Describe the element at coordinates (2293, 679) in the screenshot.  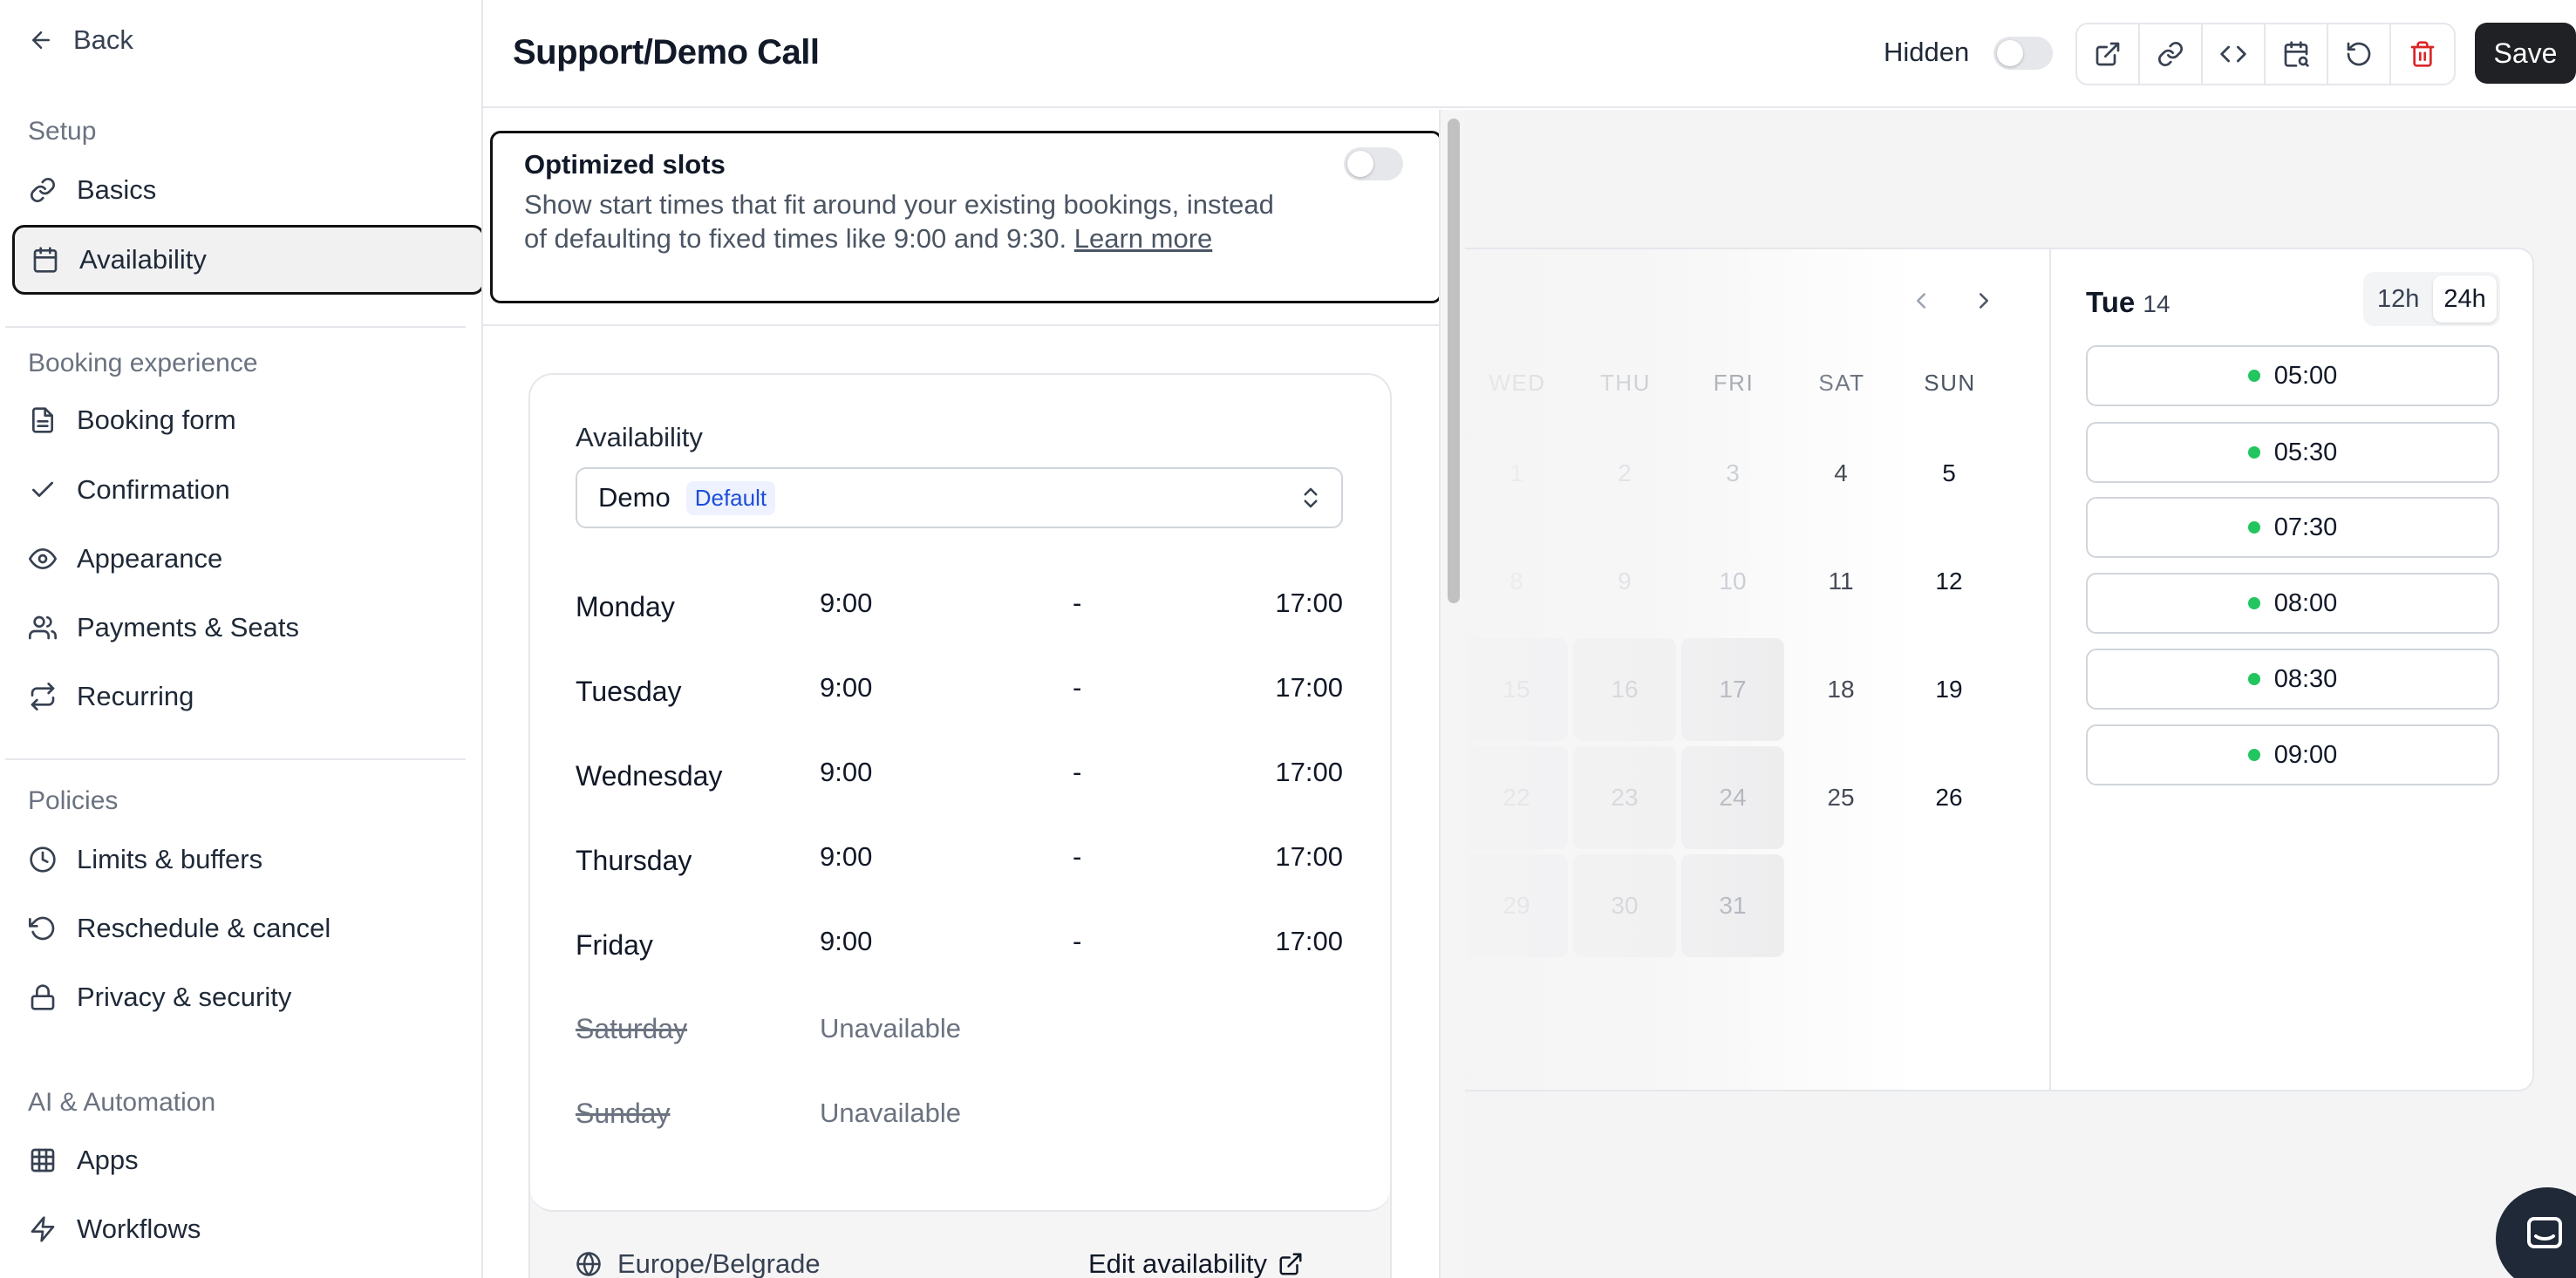
I see `time-slot: 08:30` at that location.